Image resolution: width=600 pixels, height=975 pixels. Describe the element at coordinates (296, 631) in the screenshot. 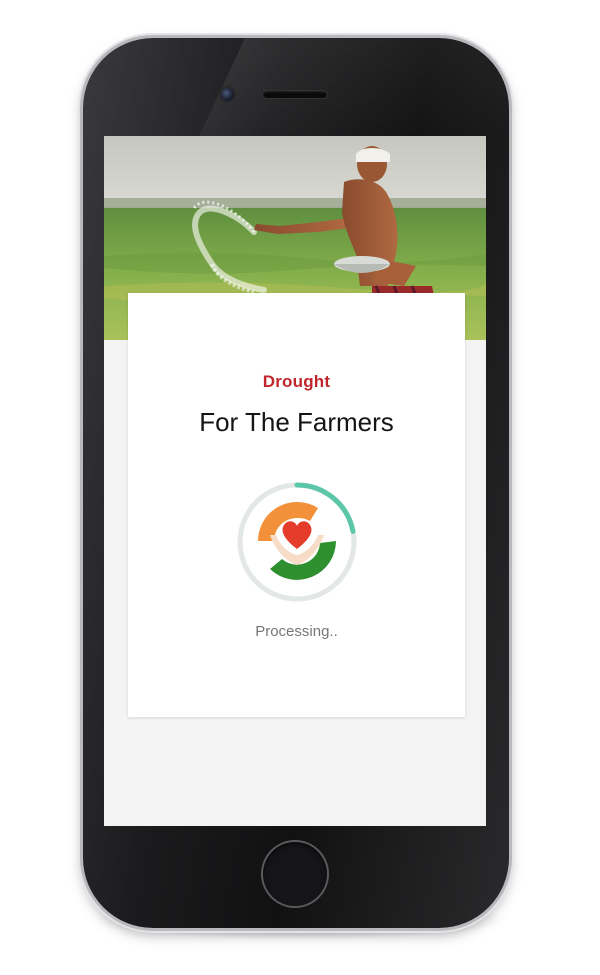

I see `processing-status: Processing..` at that location.